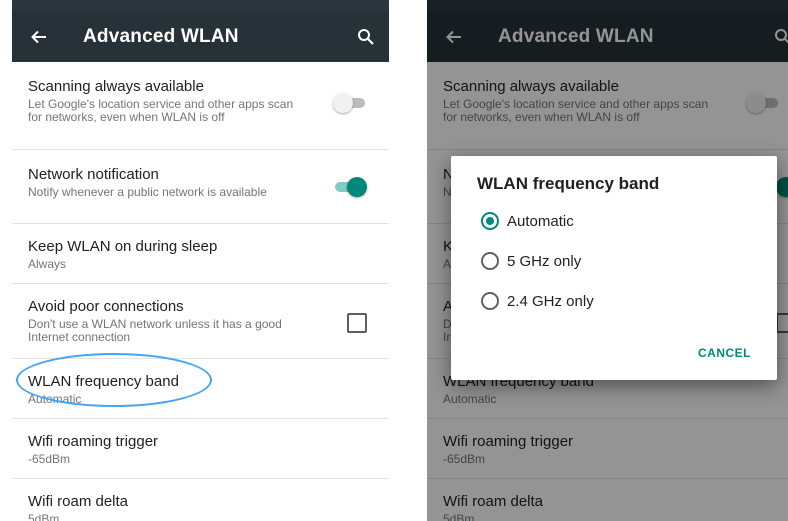 Image resolution: width=788 pixels, height=521 pixels. I want to click on radio-option-automatic: Automatic, so click(527, 221).